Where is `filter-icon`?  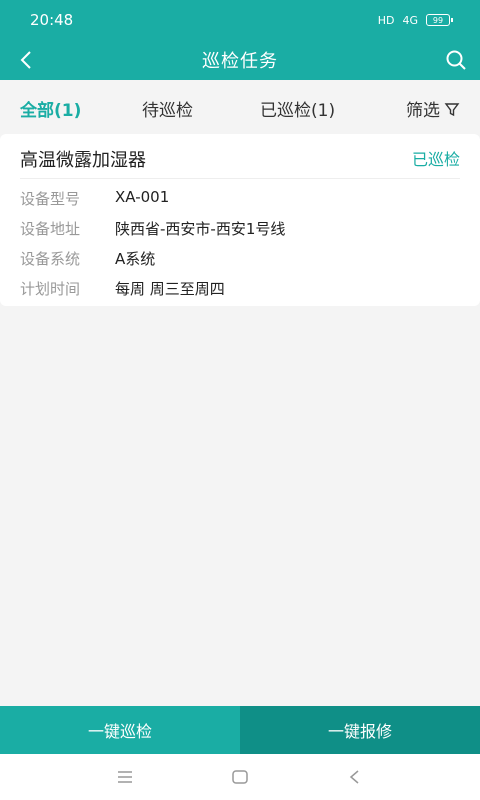 filter-icon is located at coordinates (452, 109).